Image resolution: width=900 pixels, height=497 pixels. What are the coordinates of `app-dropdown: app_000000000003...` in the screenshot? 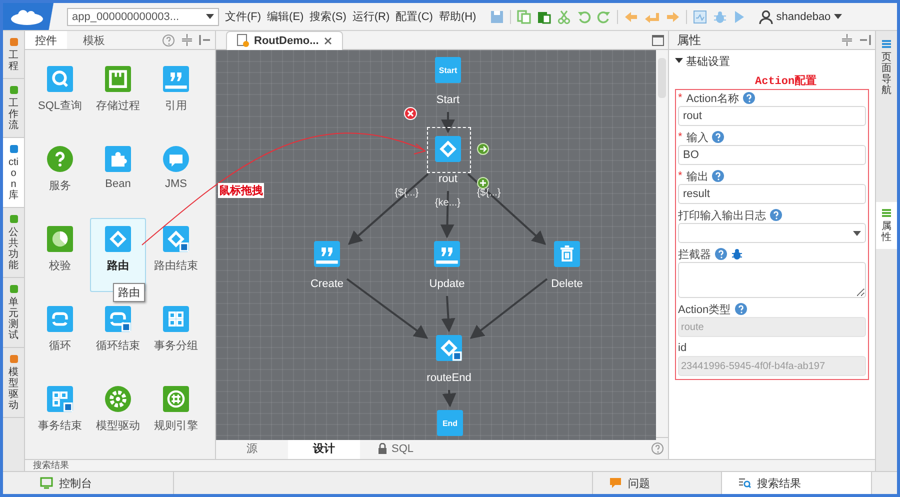 It's located at (143, 17).